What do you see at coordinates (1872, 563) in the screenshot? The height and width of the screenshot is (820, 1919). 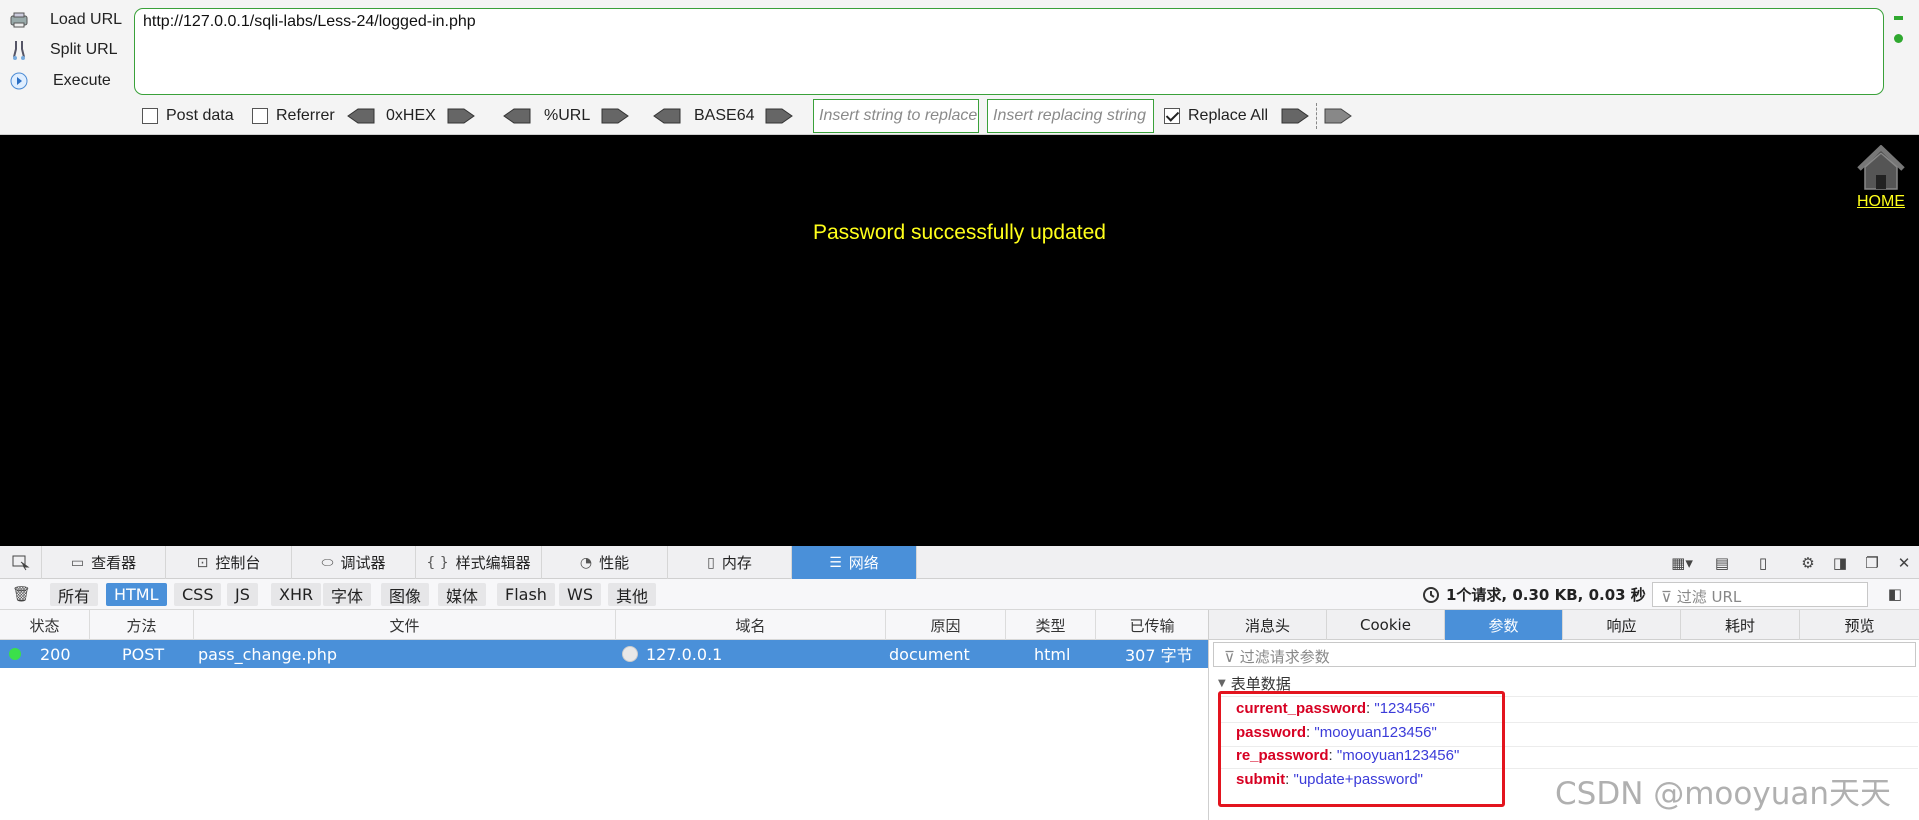 I see `undock-window-icon: ❐` at bounding box center [1872, 563].